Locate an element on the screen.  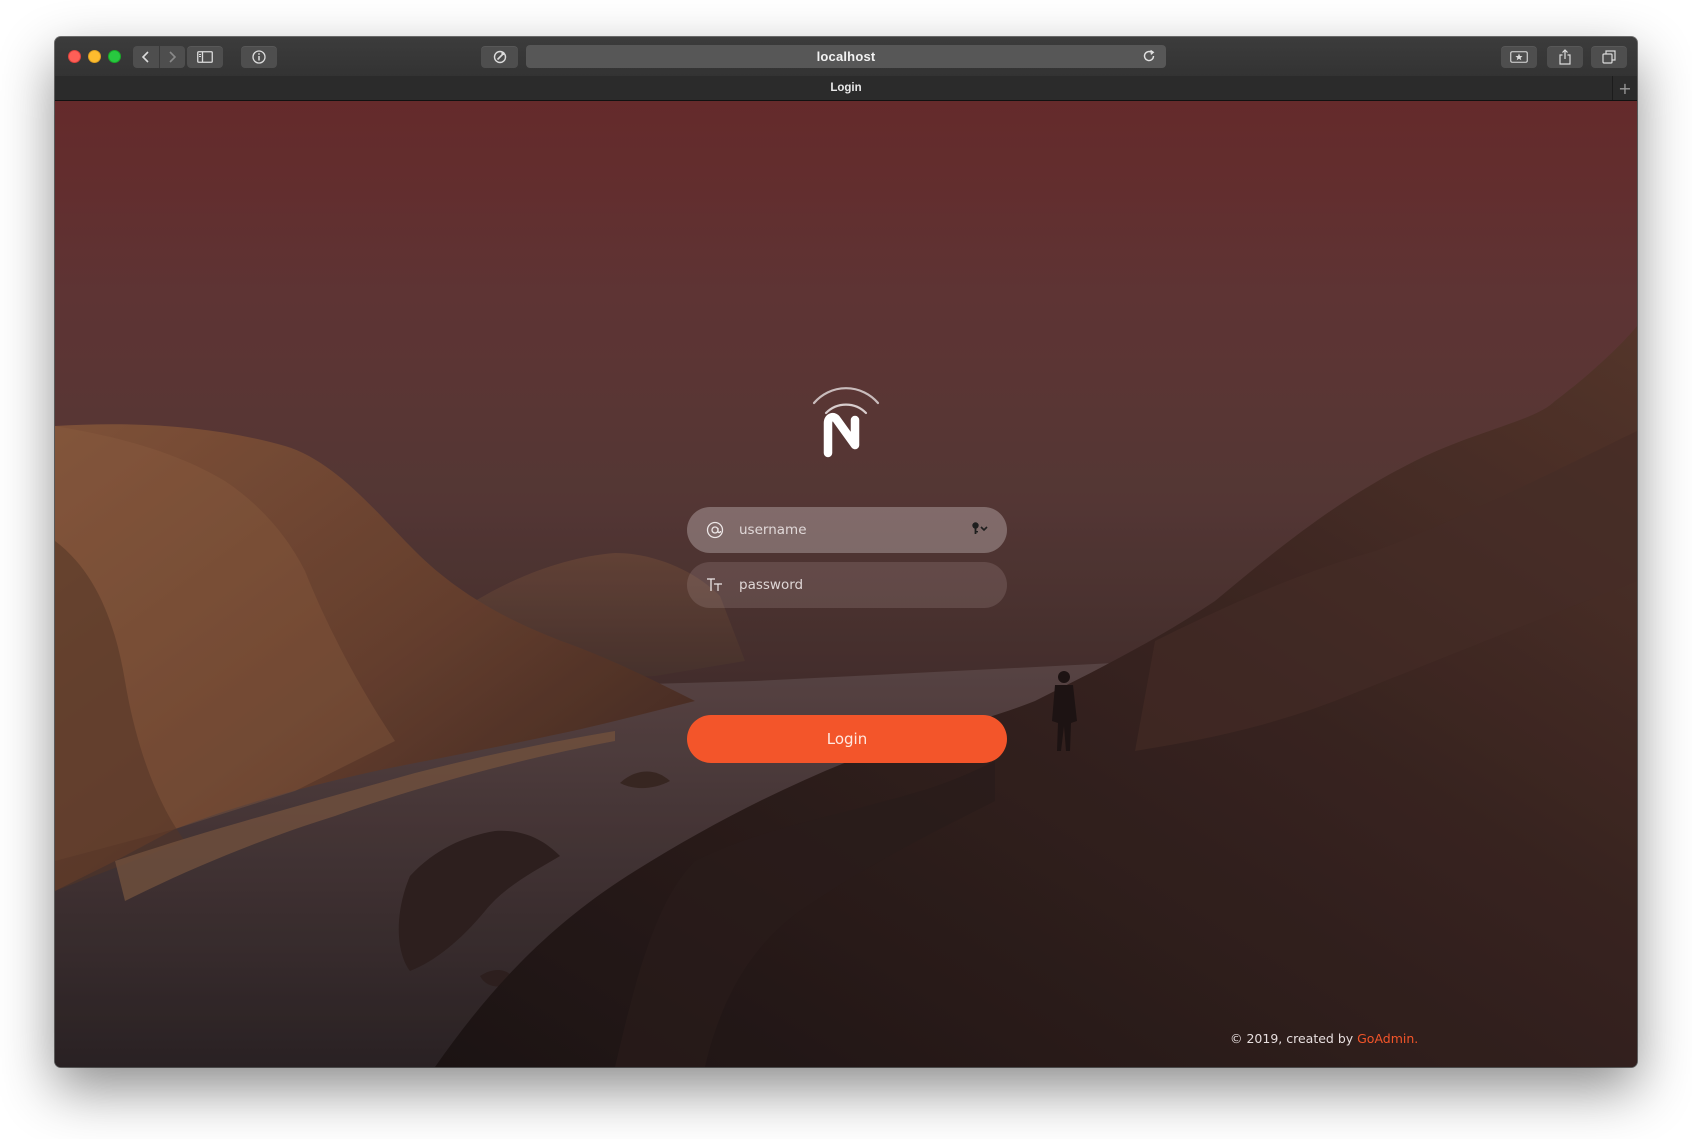
at-sign-icon is located at coordinates (715, 530).